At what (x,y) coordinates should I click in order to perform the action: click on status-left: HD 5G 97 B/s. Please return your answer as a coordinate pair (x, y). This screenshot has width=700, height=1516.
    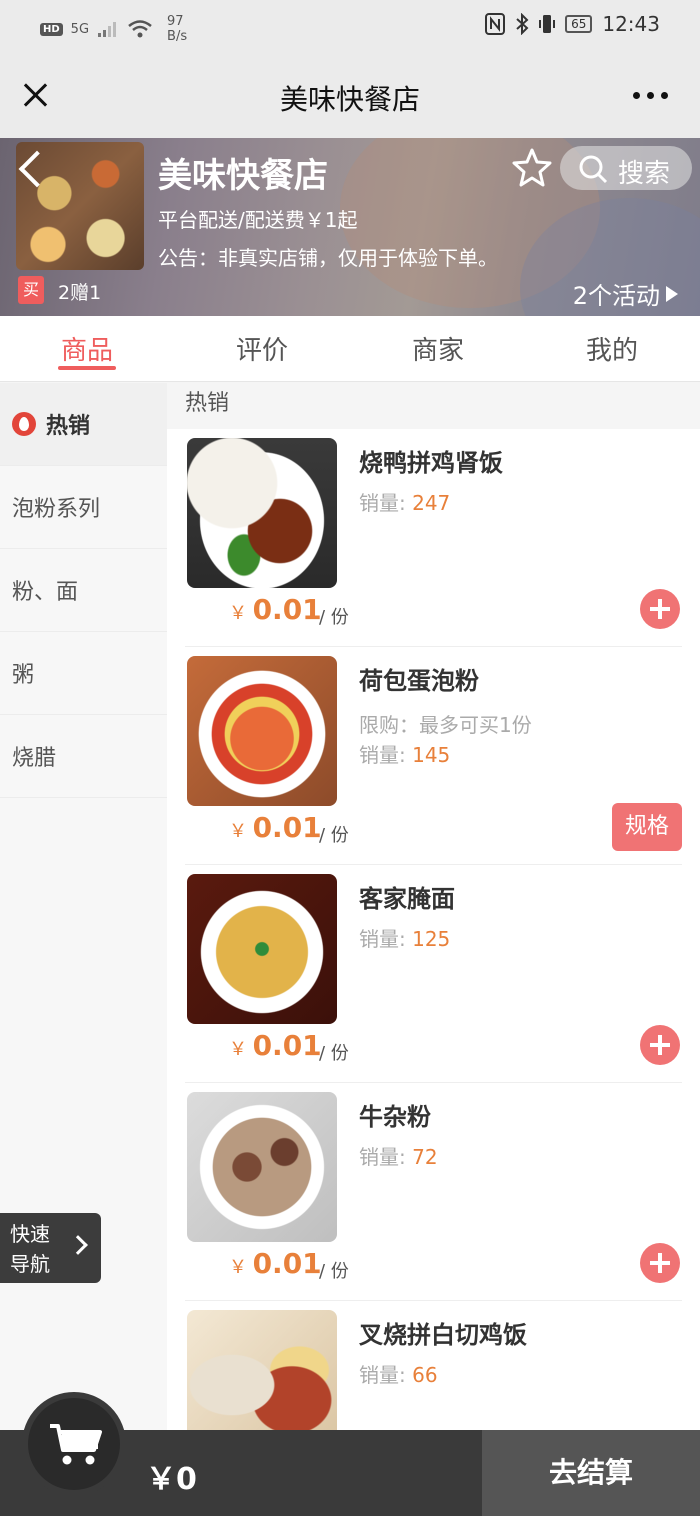
    Looking at the image, I should click on (113, 29).